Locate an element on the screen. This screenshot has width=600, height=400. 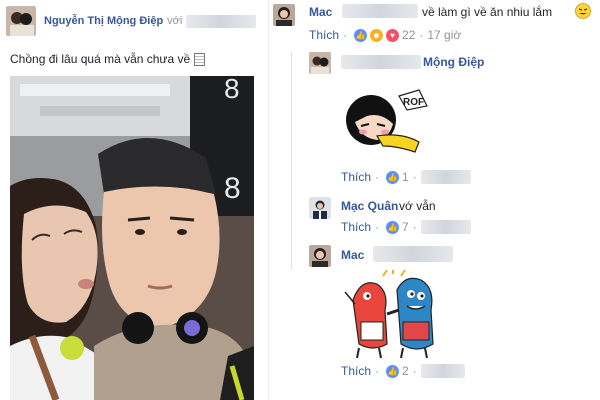
comment-text: vớ vẫn is located at coordinates (417, 206).